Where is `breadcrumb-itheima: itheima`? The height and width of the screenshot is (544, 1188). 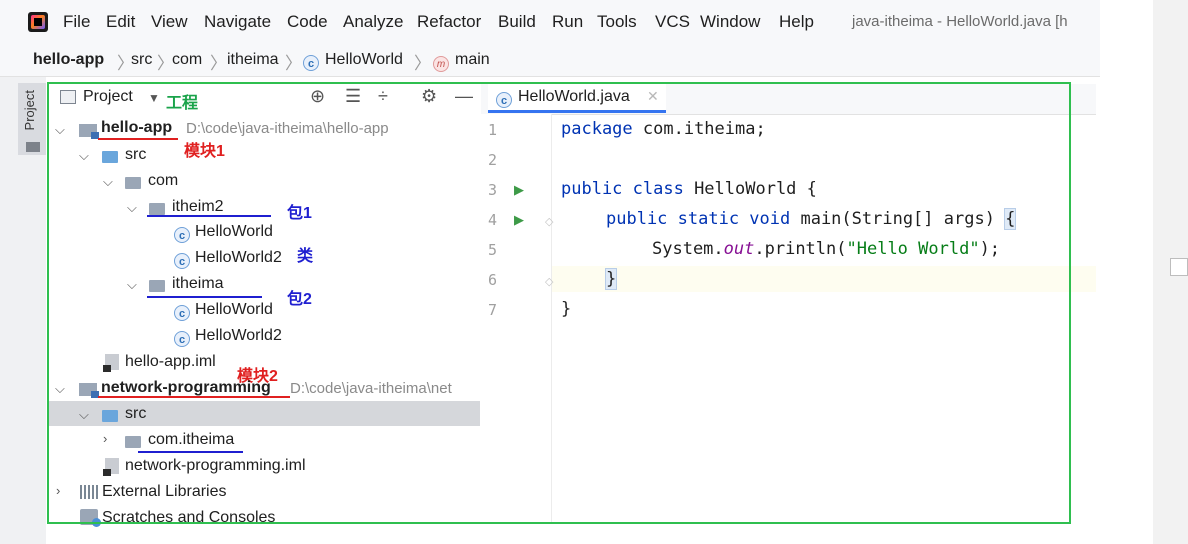
breadcrumb-itheima: itheima is located at coordinates (253, 60).